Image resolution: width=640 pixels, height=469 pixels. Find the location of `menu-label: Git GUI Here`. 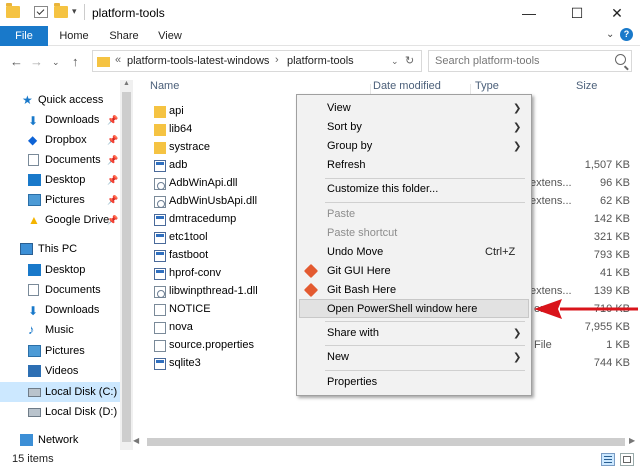

menu-label: Git GUI Here is located at coordinates (359, 271).